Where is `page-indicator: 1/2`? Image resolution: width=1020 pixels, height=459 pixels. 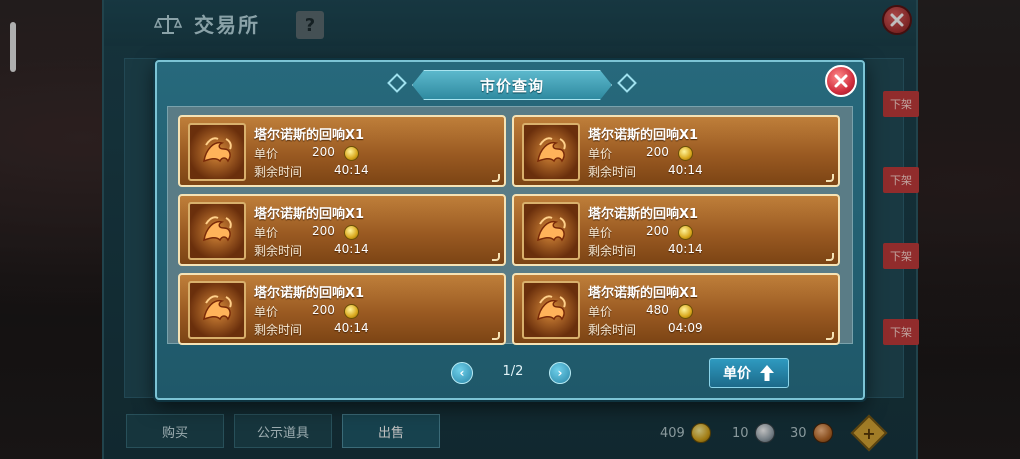
page-indicator: 1/2 is located at coordinates (513, 371).